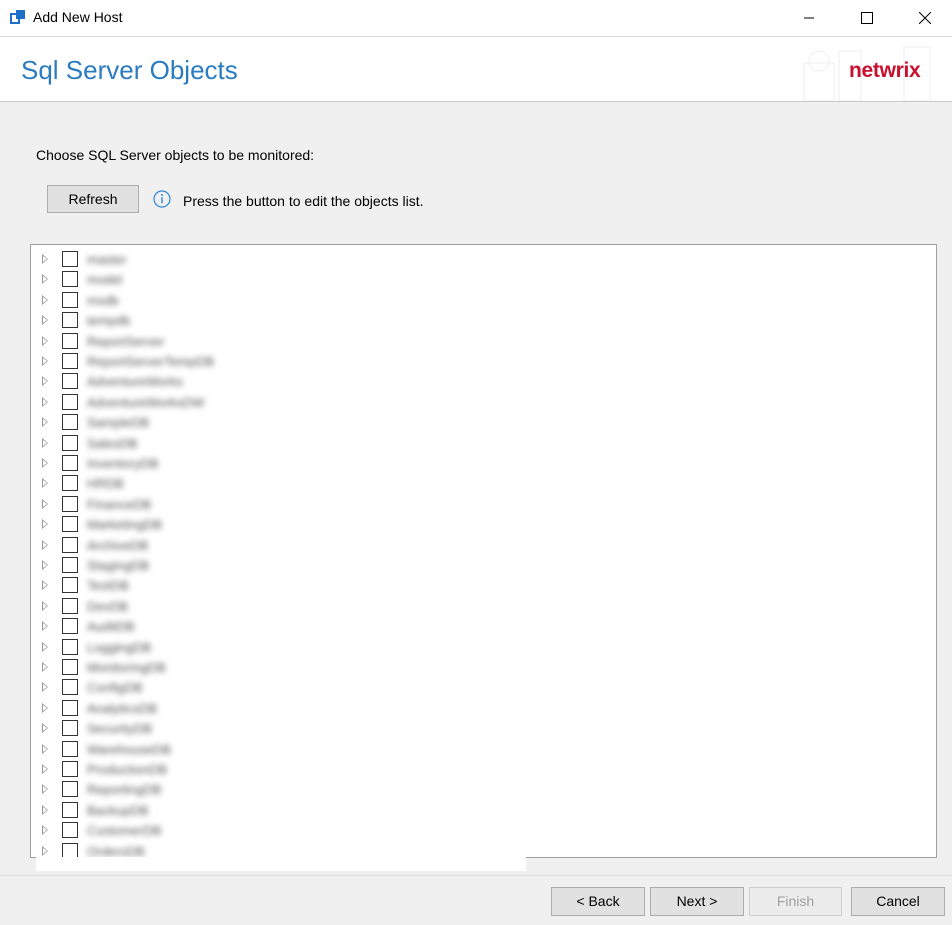 The height and width of the screenshot is (925, 952). I want to click on next-button: Next >, so click(697, 901).